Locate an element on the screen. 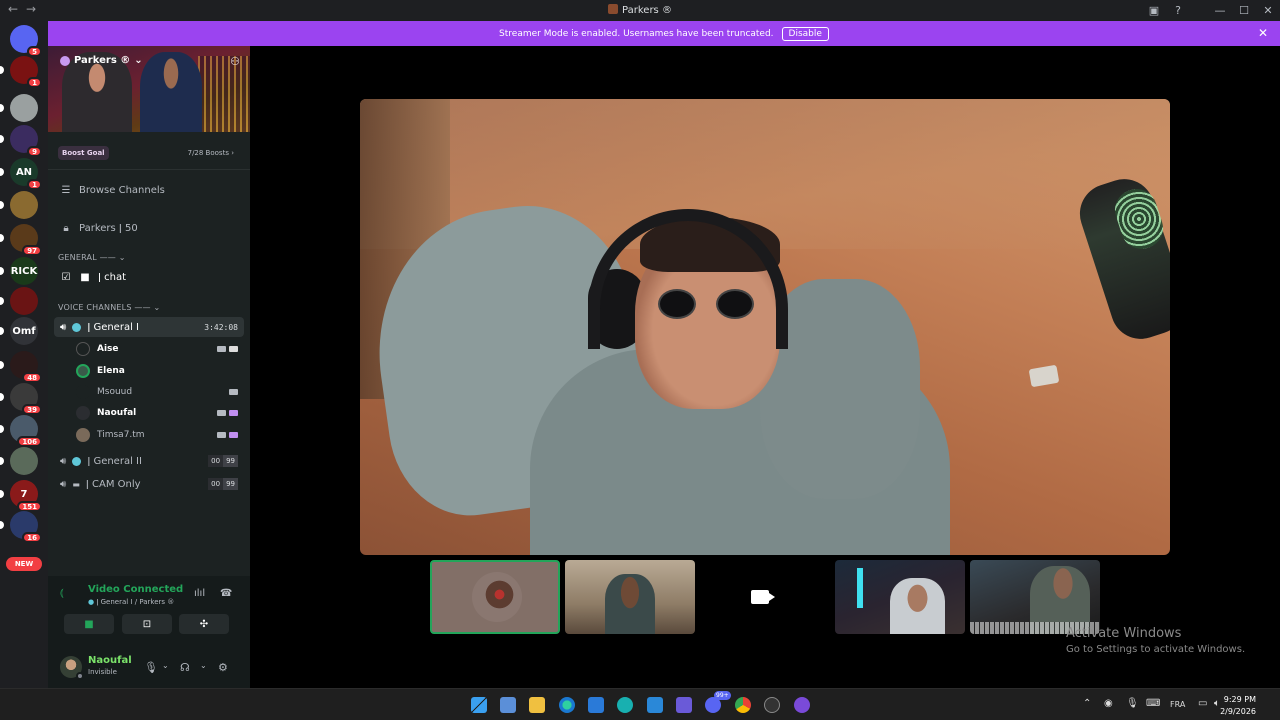 The height and width of the screenshot is (720, 1280). taskbar: 99+ ⌃ ◉ 🎙︎ ⌨ FRA ▭ 🔈︎ 9:29 PM 2/9/2026 is located at coordinates (640, 704).